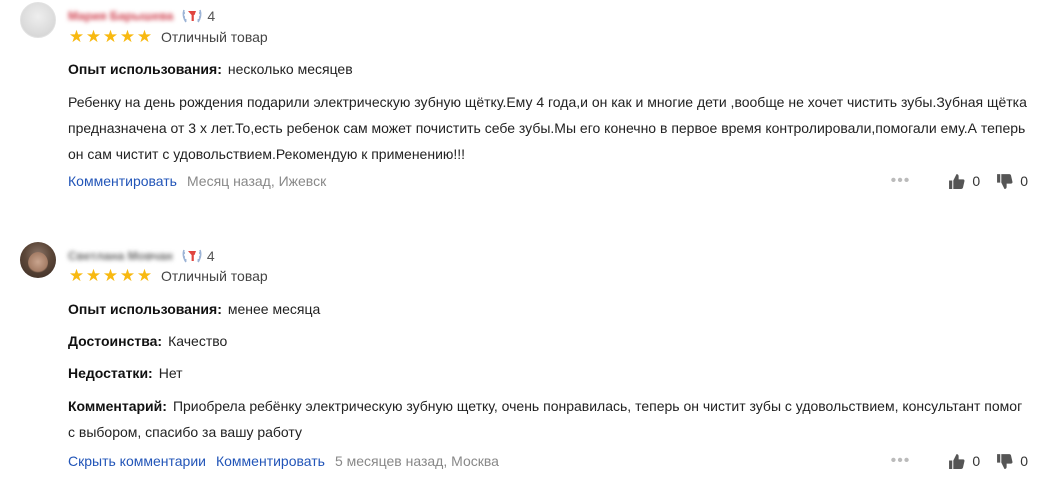 Image resolution: width=1052 pixels, height=483 pixels. What do you see at coordinates (548, 69) in the screenshot?
I see `usage-line: Опыт использования: несколько месяцев` at bounding box center [548, 69].